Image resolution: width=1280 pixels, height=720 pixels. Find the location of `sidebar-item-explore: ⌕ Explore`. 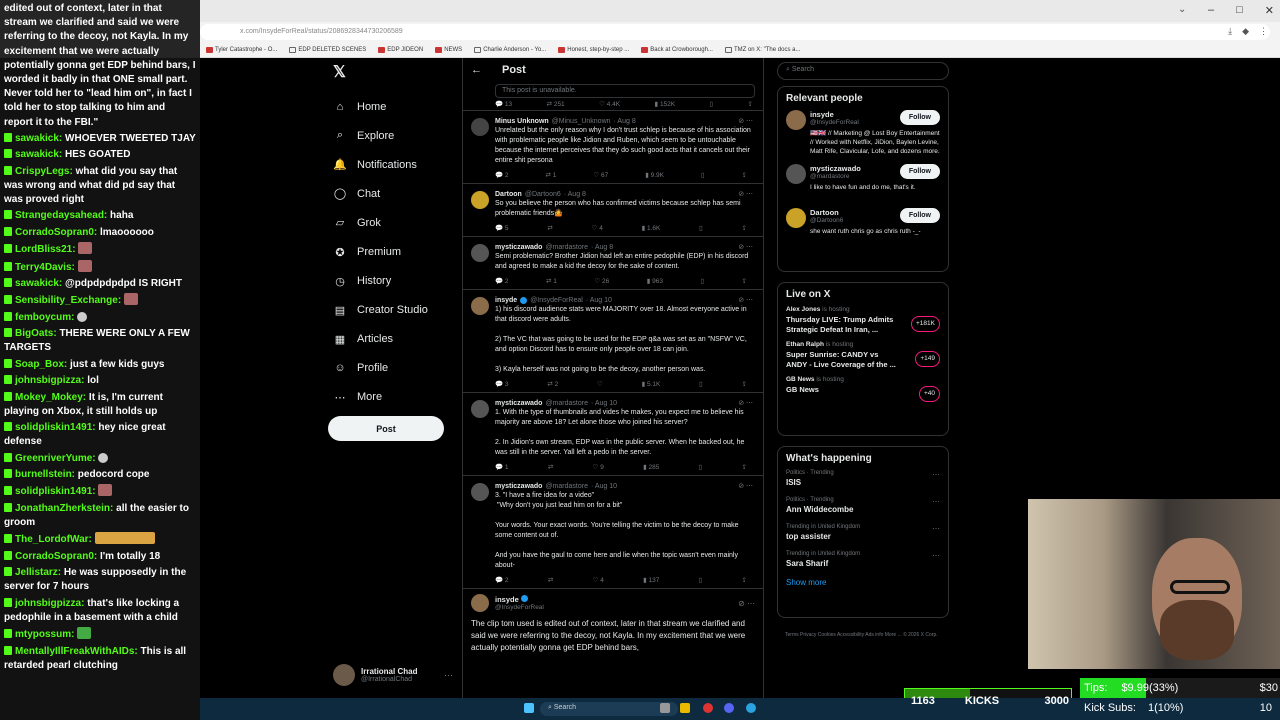

sidebar-item-explore: ⌕ Explore is located at coordinates (380, 135).